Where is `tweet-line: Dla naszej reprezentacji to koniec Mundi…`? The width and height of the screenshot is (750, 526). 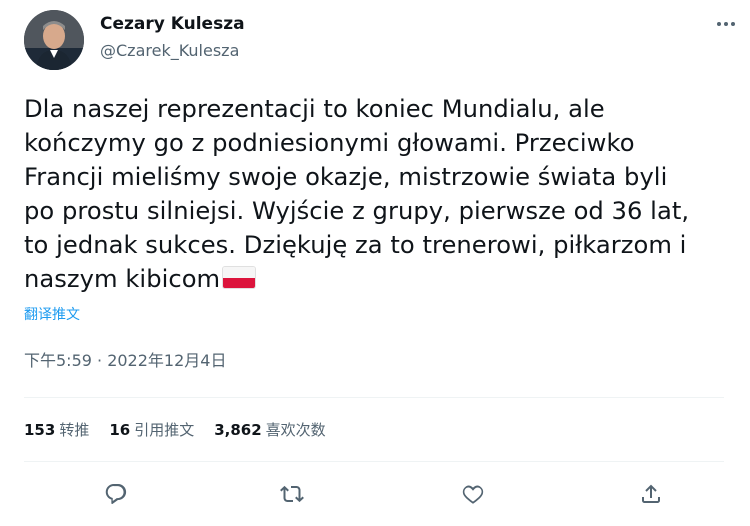
tweet-line: Dla naszej reprezentacji to koniec Mundi… is located at coordinates (314, 109).